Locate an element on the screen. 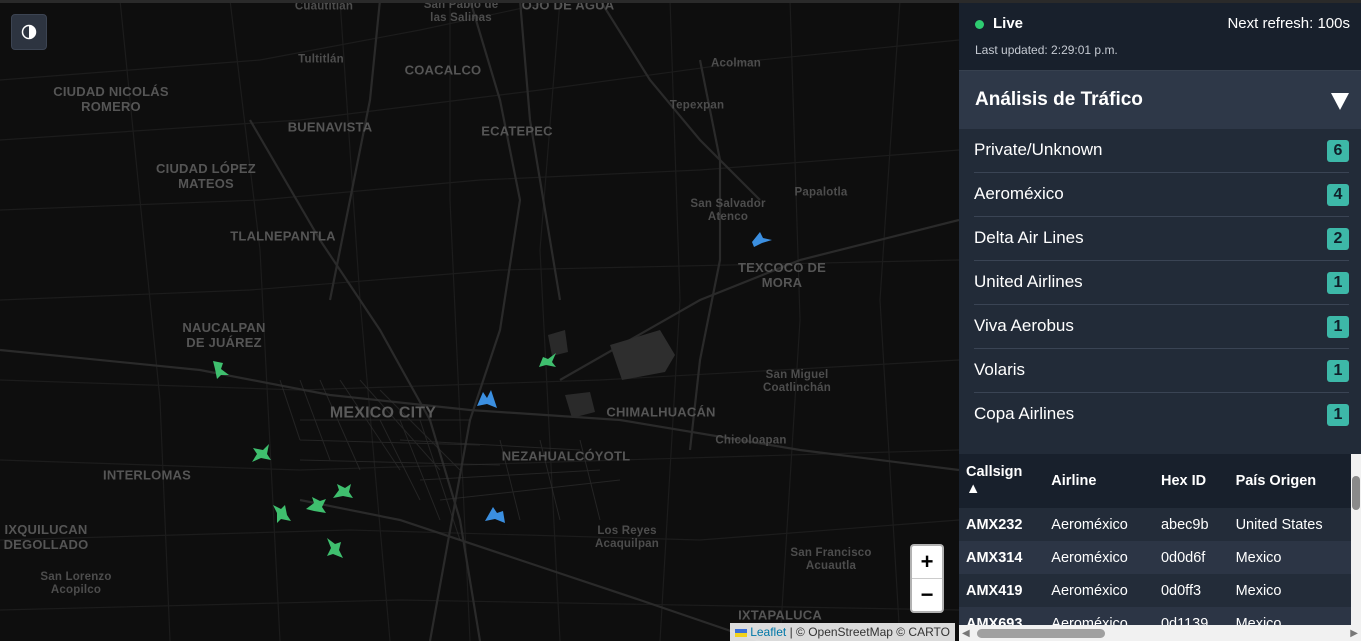 The height and width of the screenshot is (641, 1361). list-item: Aeroméxico 4 is located at coordinates (1161, 195).